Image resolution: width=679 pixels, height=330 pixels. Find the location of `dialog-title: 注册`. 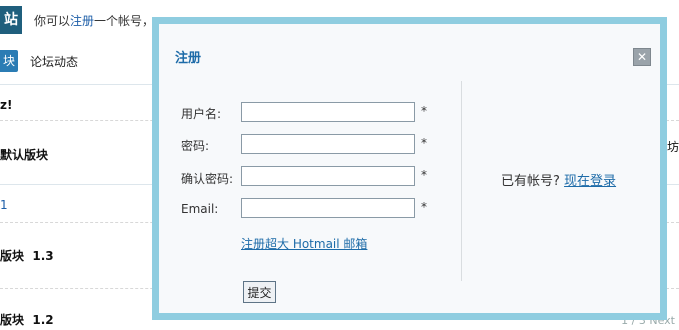

dialog-title: 注册 is located at coordinates (188, 58).